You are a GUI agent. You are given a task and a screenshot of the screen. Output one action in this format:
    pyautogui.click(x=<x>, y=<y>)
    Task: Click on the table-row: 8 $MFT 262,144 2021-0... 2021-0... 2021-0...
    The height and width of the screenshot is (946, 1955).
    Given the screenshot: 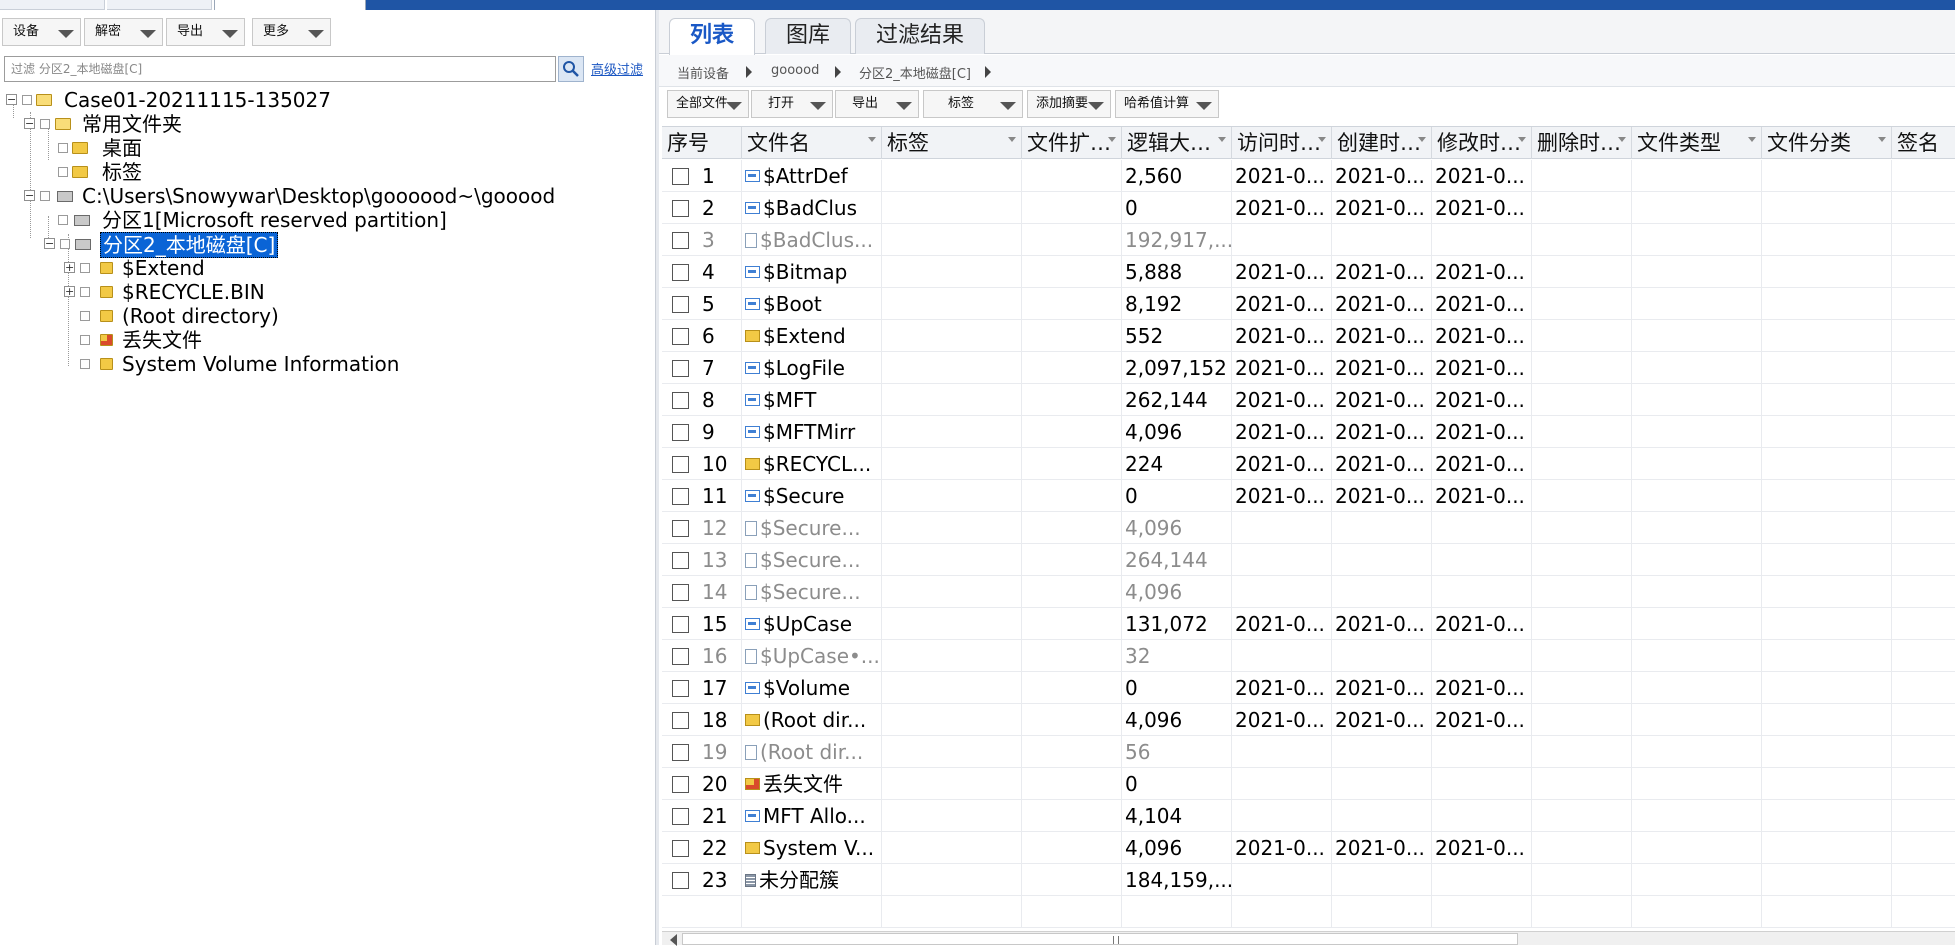 What is the action you would take?
    pyautogui.click(x=1308, y=400)
    